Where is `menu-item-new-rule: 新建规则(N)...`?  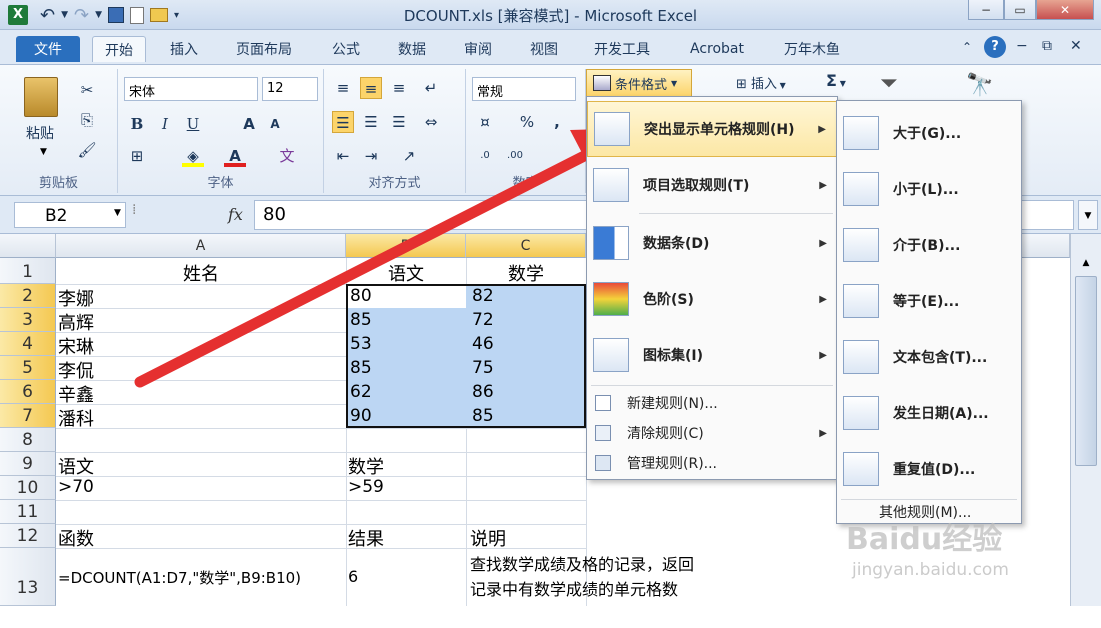 menu-item-new-rule: 新建规则(N)... is located at coordinates (712, 403).